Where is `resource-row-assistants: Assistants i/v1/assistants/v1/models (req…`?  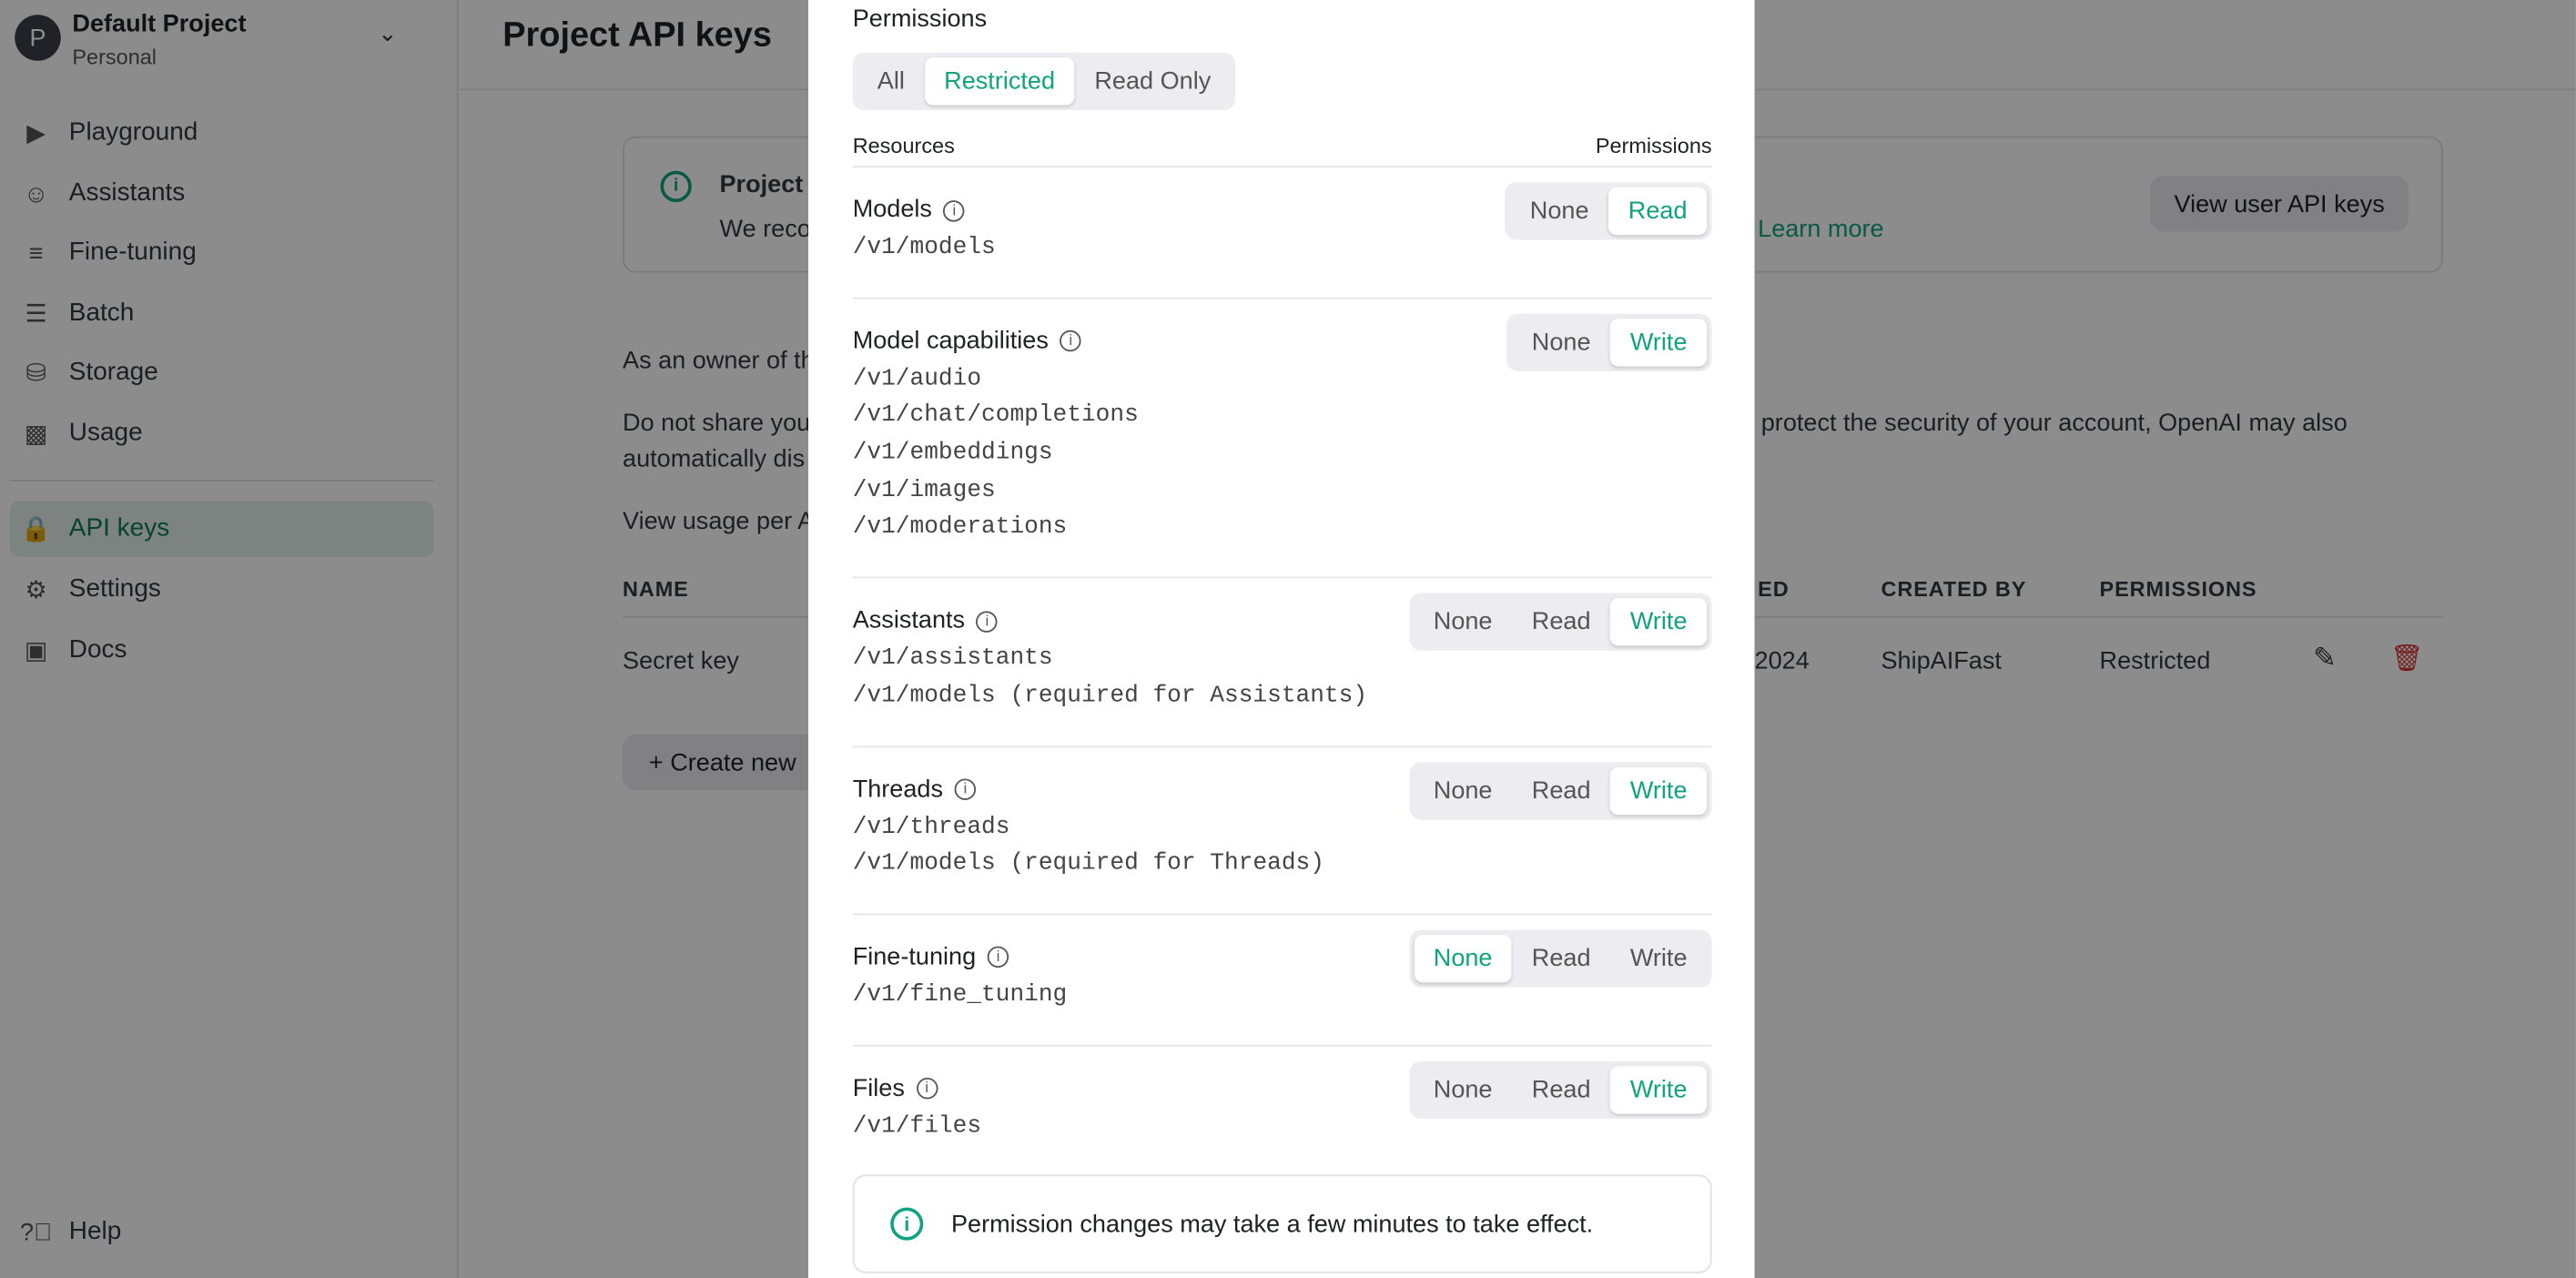 resource-row-assistants: Assistants i/v1/assistants/v1/models (req… is located at coordinates (1282, 661).